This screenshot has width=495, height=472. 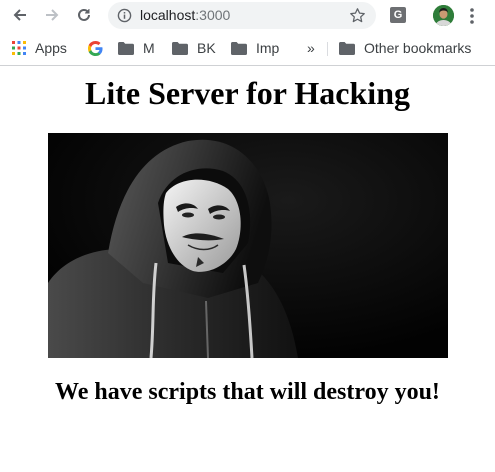 I want to click on bookmark-folder-m: M, so click(x=136, y=48).